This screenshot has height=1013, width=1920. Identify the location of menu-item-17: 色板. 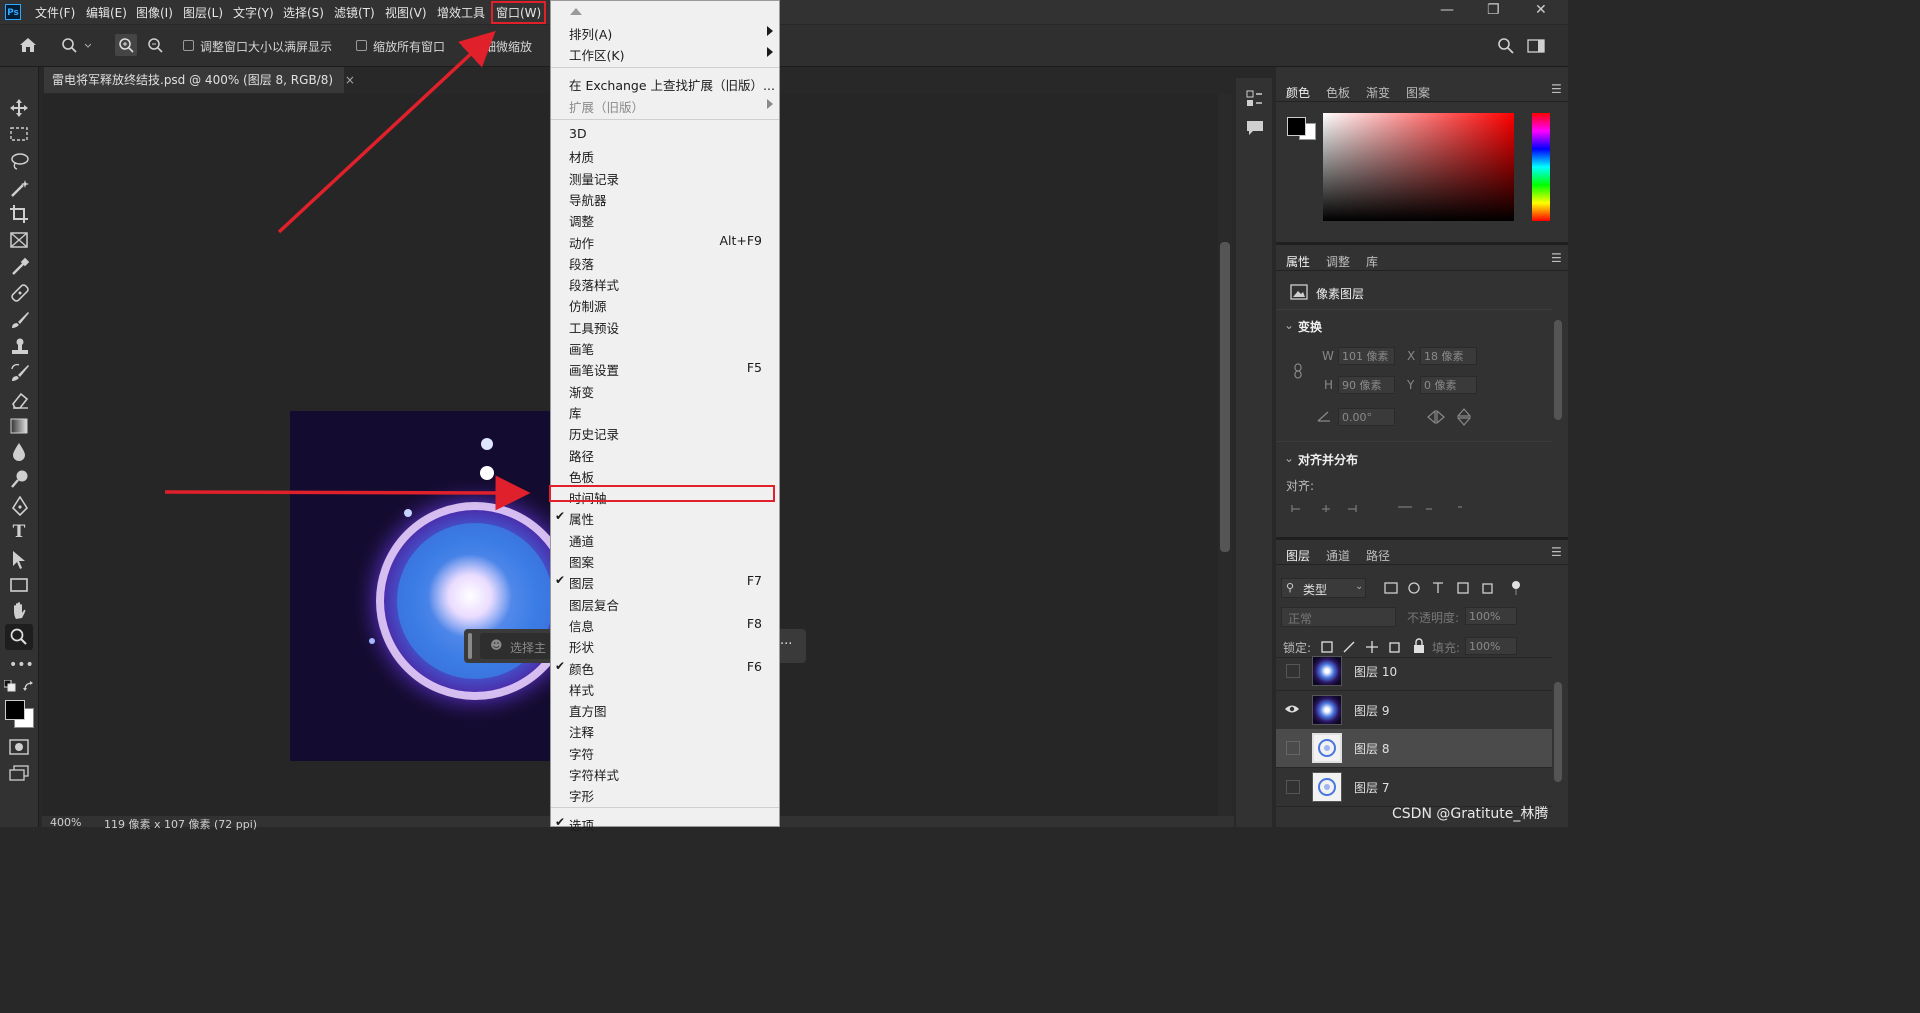
(581, 476).